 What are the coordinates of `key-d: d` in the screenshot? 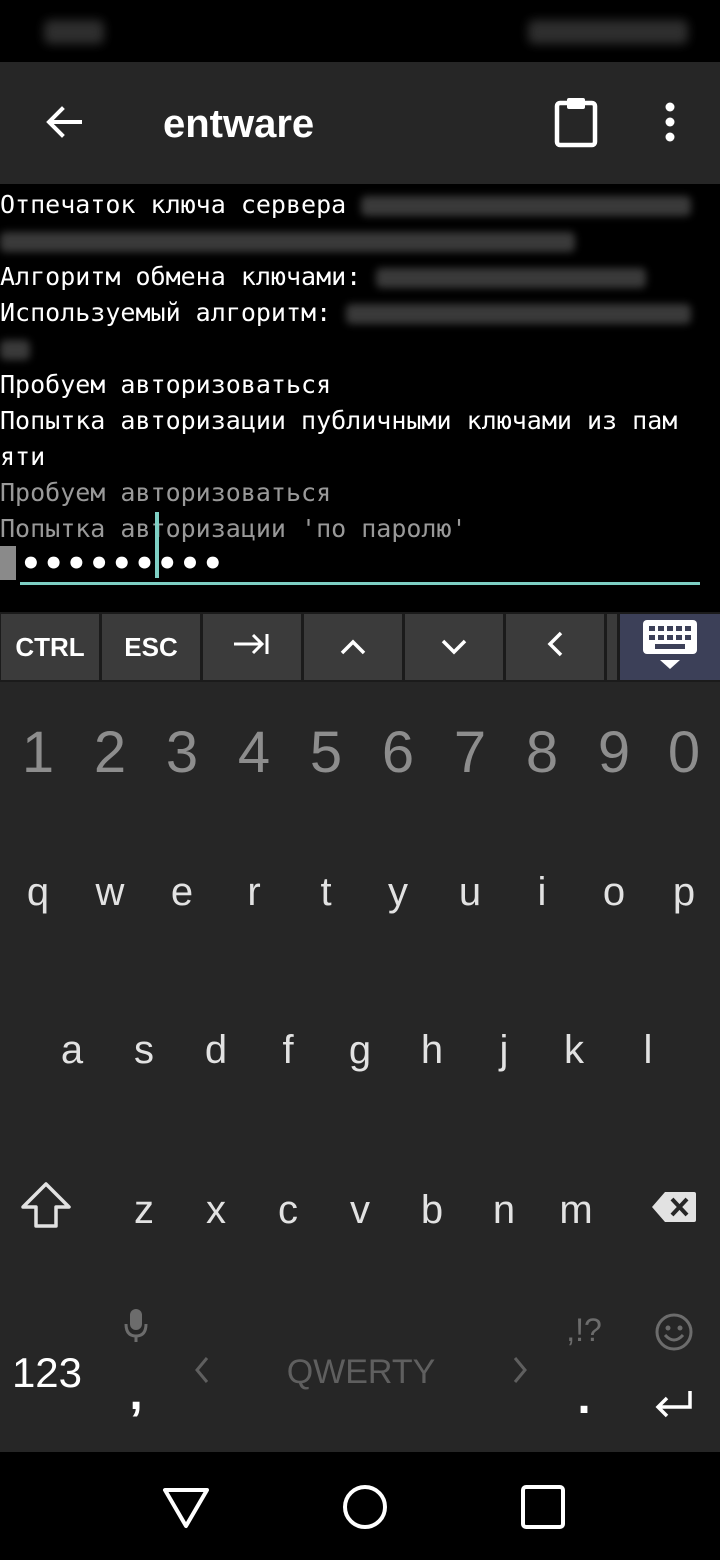 It's located at (216, 1050).